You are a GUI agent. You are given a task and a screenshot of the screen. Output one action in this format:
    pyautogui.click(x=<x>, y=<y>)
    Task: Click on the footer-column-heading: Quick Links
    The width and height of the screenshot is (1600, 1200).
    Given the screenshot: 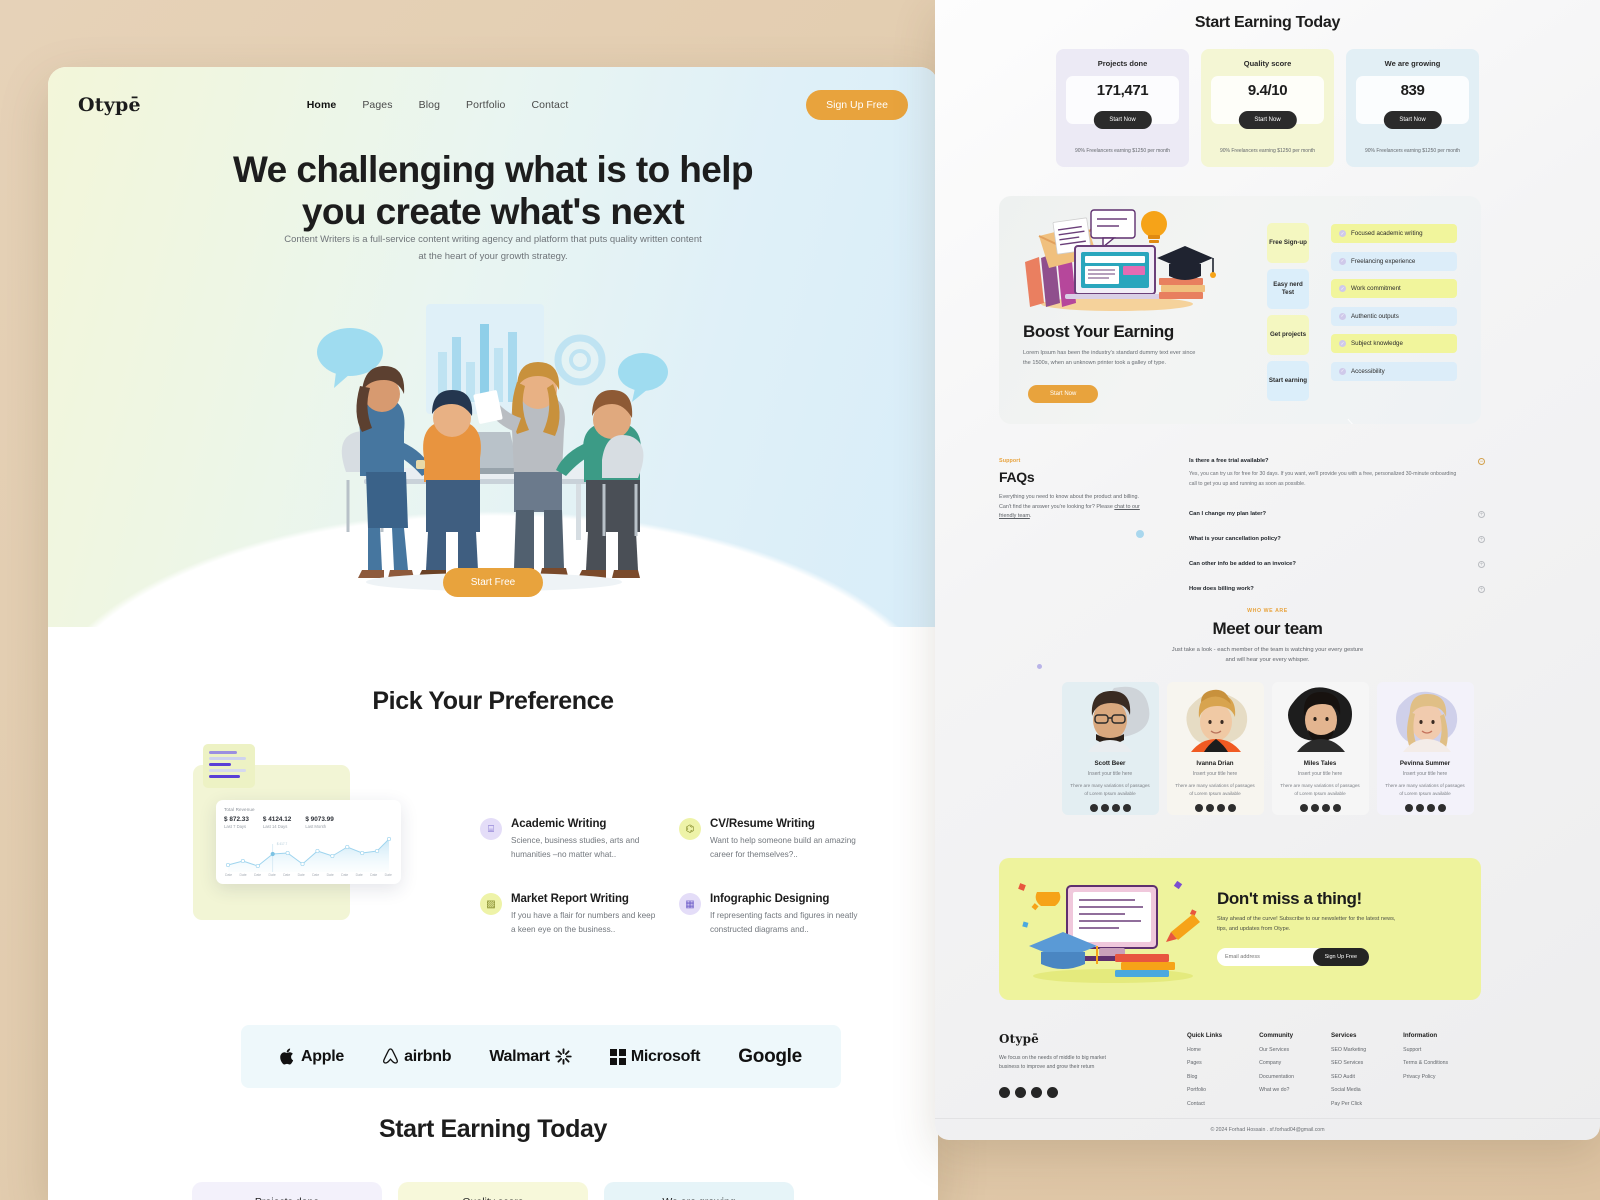 What is the action you would take?
    pyautogui.click(x=1205, y=1035)
    